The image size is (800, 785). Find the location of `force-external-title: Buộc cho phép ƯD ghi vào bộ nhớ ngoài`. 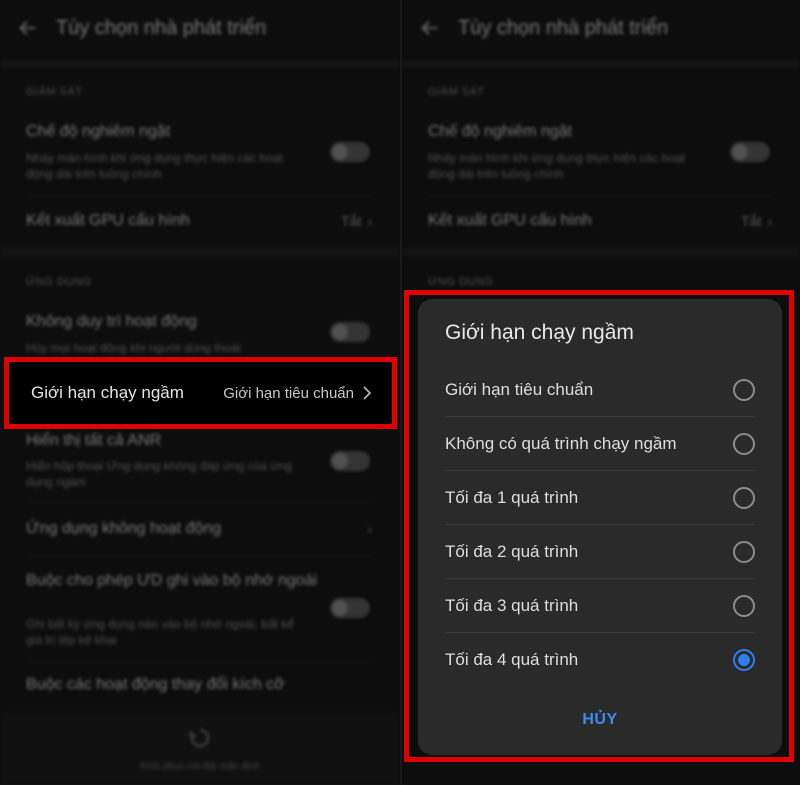

force-external-title: Buộc cho phép ƯD ghi vào bộ nhớ ngoài is located at coordinates (176, 580).